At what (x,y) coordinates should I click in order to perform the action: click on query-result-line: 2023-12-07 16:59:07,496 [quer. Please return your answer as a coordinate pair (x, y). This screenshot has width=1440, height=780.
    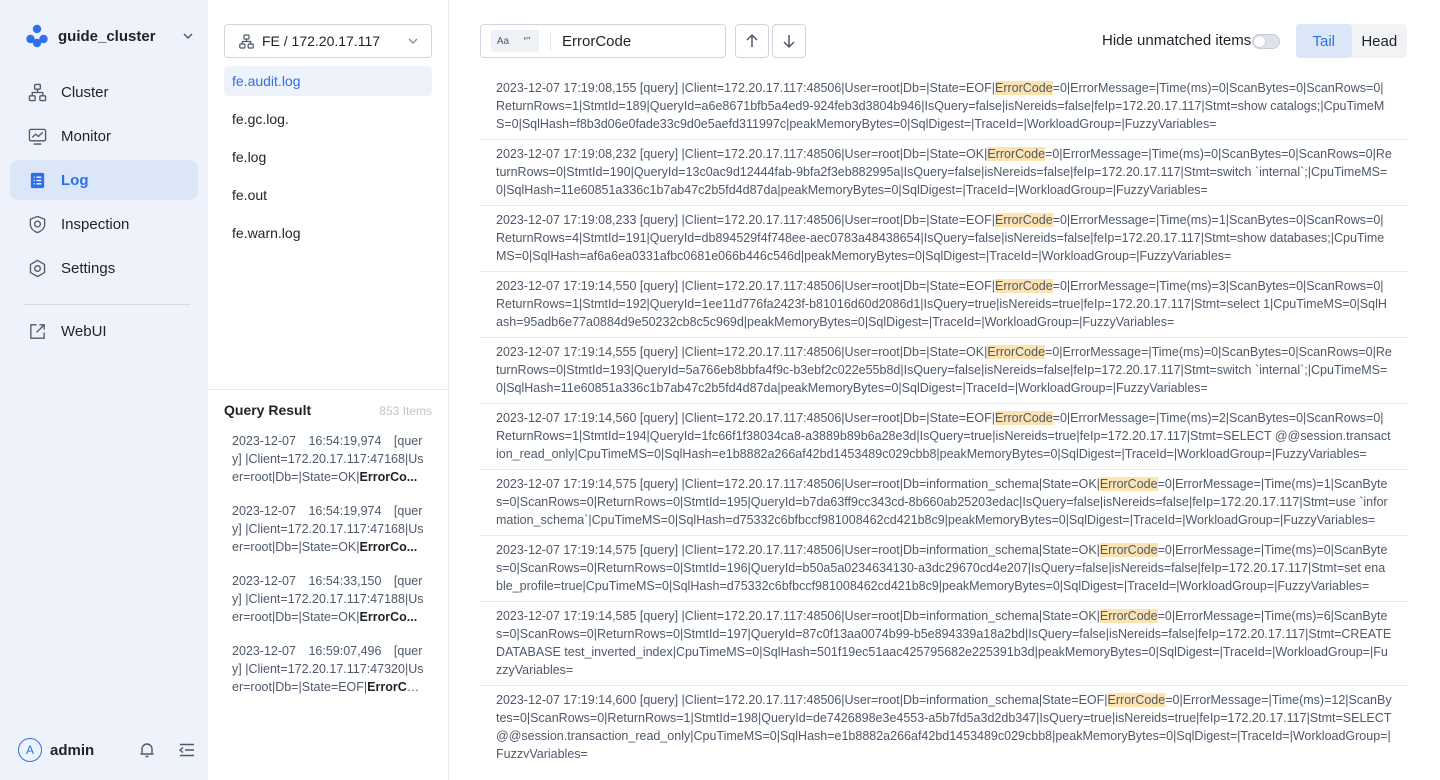
    Looking at the image, I should click on (327, 651).